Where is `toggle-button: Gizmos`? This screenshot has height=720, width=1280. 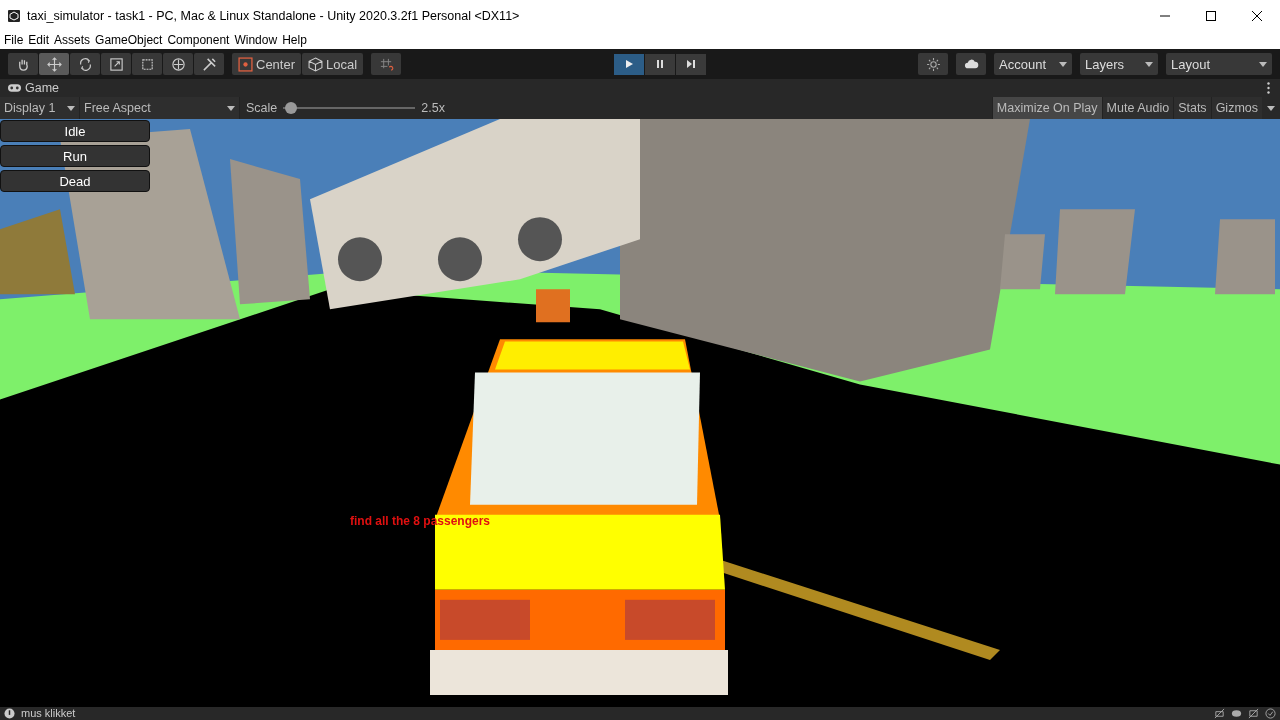
toggle-button: Gizmos is located at coordinates (1236, 108).